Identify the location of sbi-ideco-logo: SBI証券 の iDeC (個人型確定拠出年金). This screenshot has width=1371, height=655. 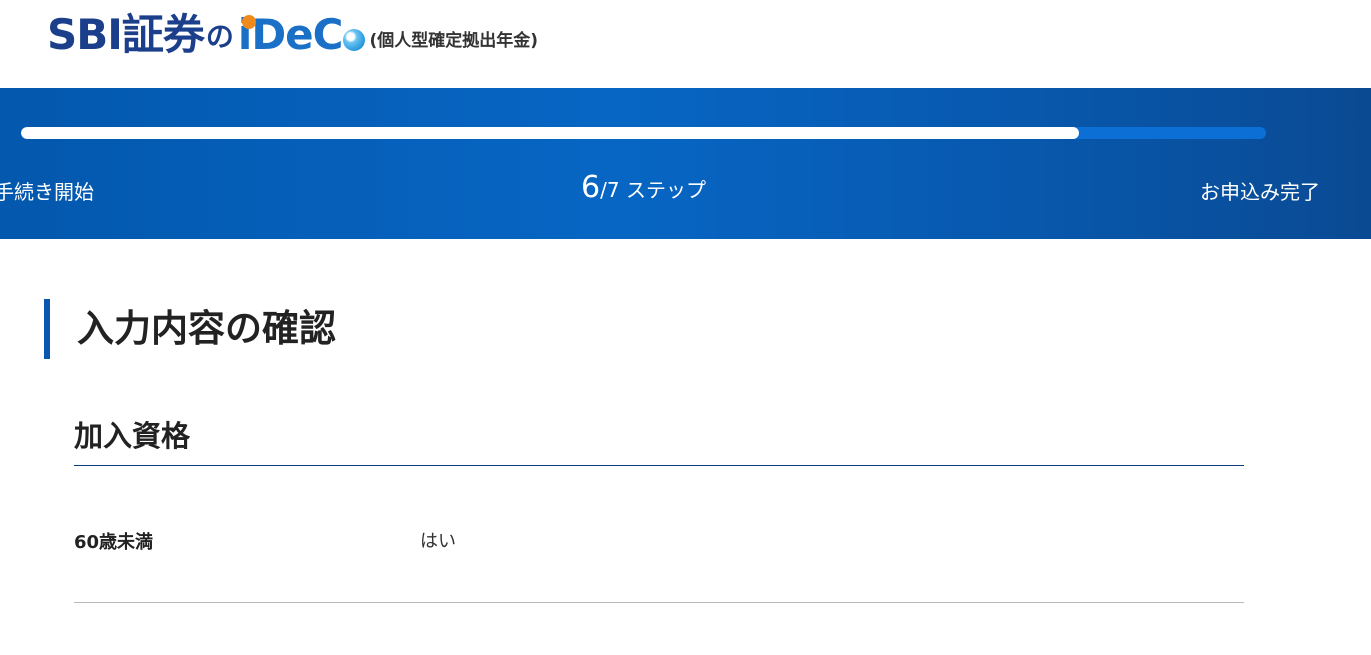
(292, 35).